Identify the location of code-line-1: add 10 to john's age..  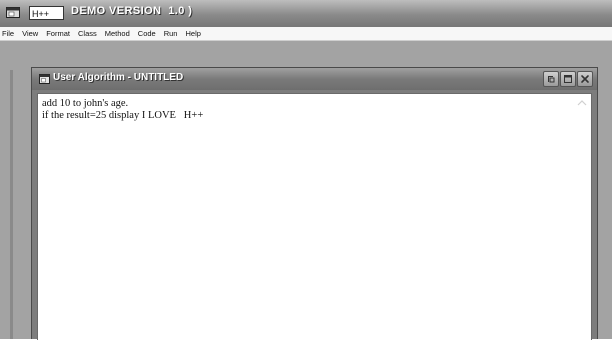
(85, 103).